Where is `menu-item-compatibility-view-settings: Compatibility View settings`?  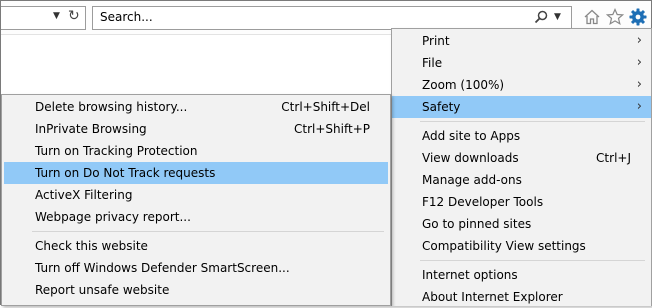
menu-item-compatibility-view-settings: Compatibility View settings is located at coordinates (521, 246).